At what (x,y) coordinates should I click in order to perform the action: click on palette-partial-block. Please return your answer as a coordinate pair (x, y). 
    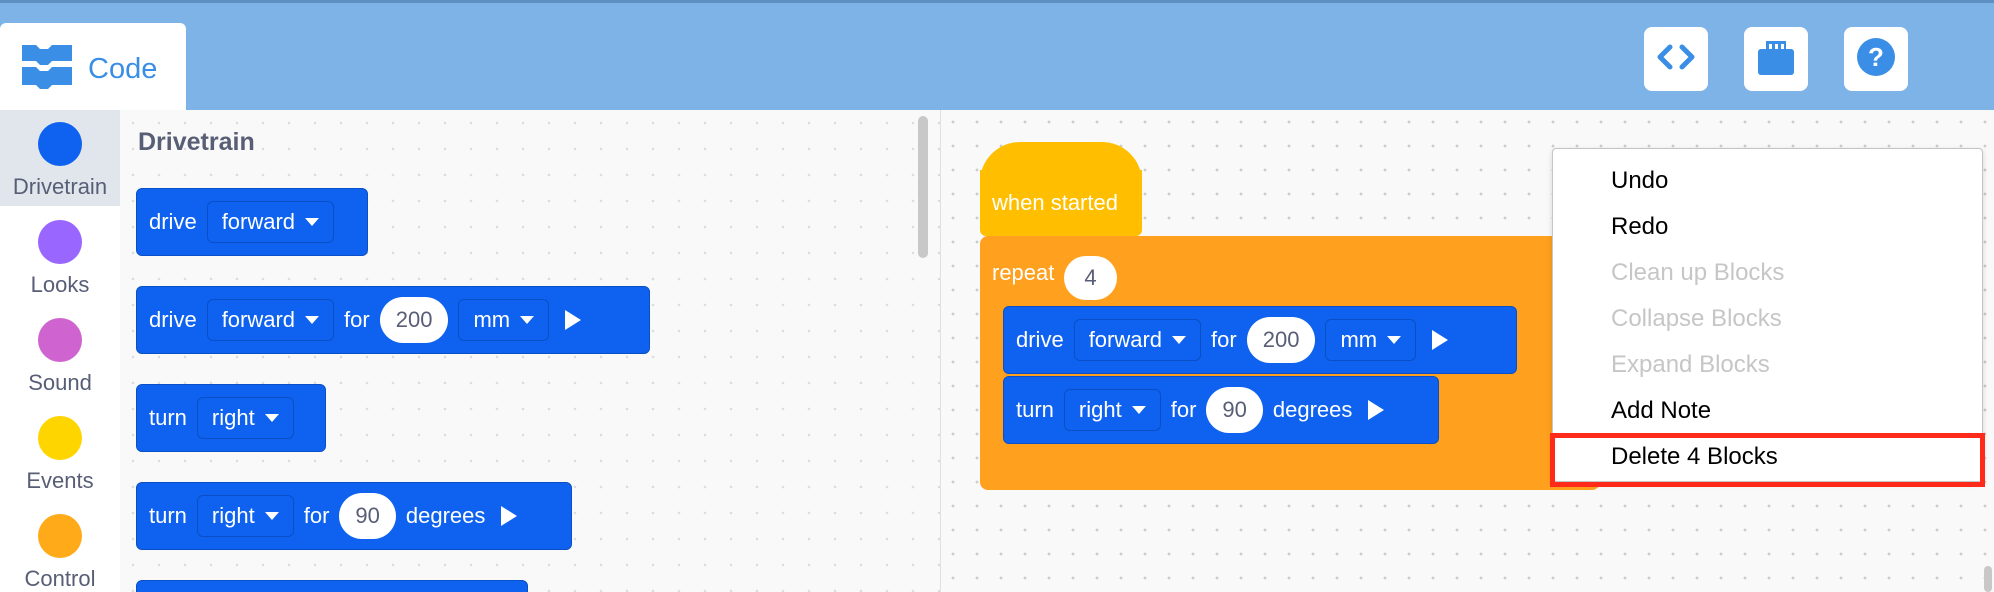
    Looking at the image, I should click on (332, 586).